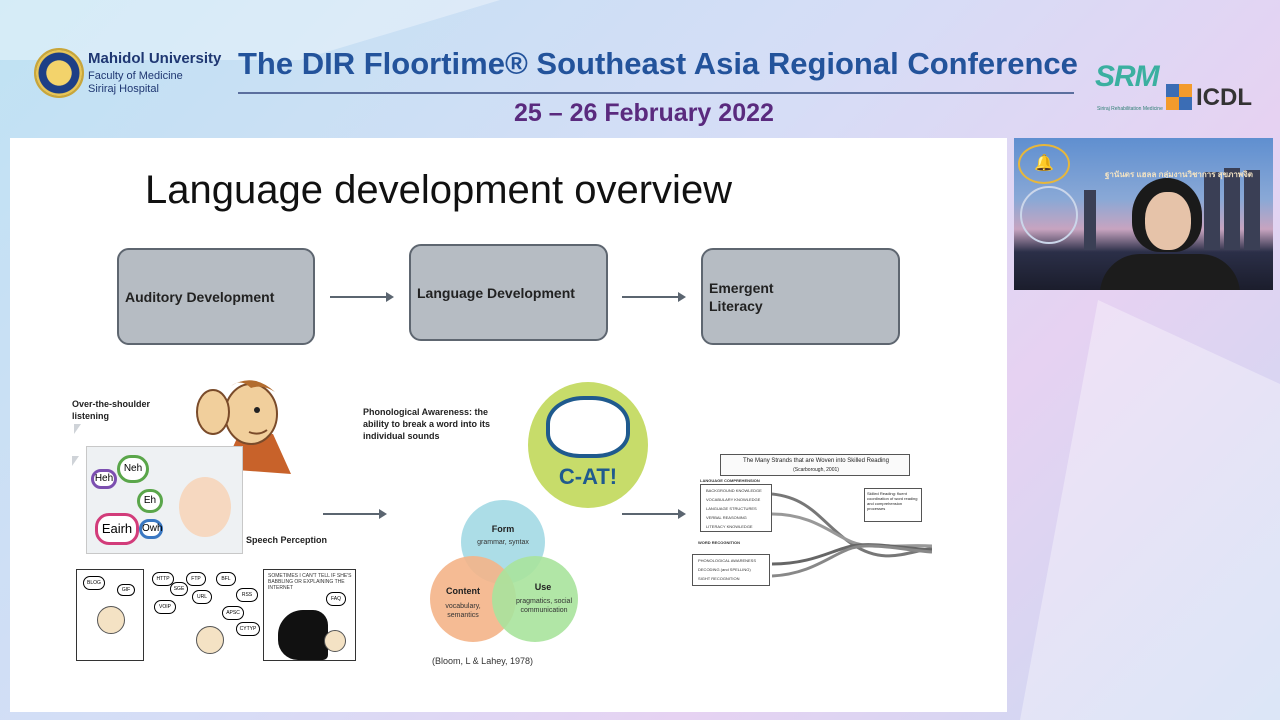  Describe the element at coordinates (544, 606) in the screenshot. I see `venn-use-sub: pragmatics, social communication` at that location.